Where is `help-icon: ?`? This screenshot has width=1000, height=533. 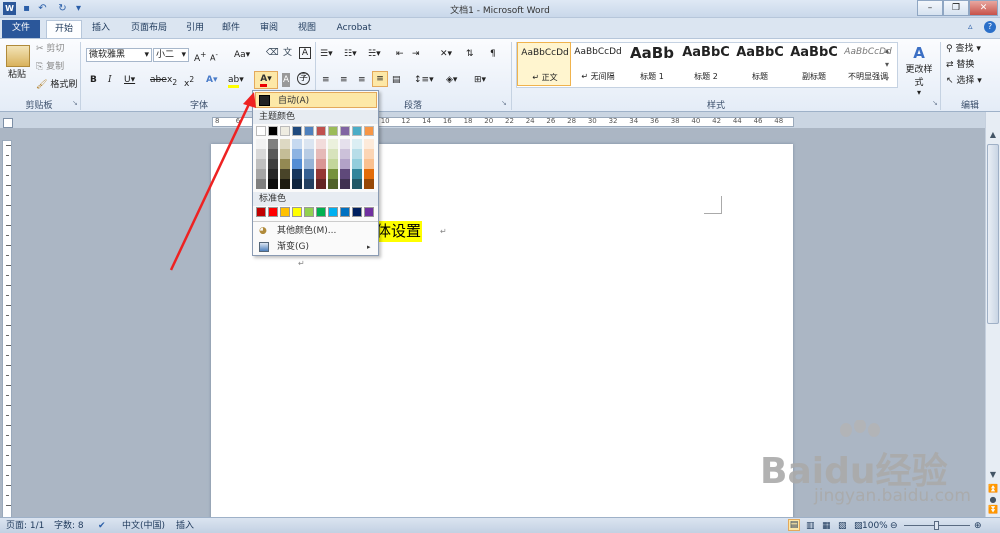 help-icon: ? is located at coordinates (990, 27).